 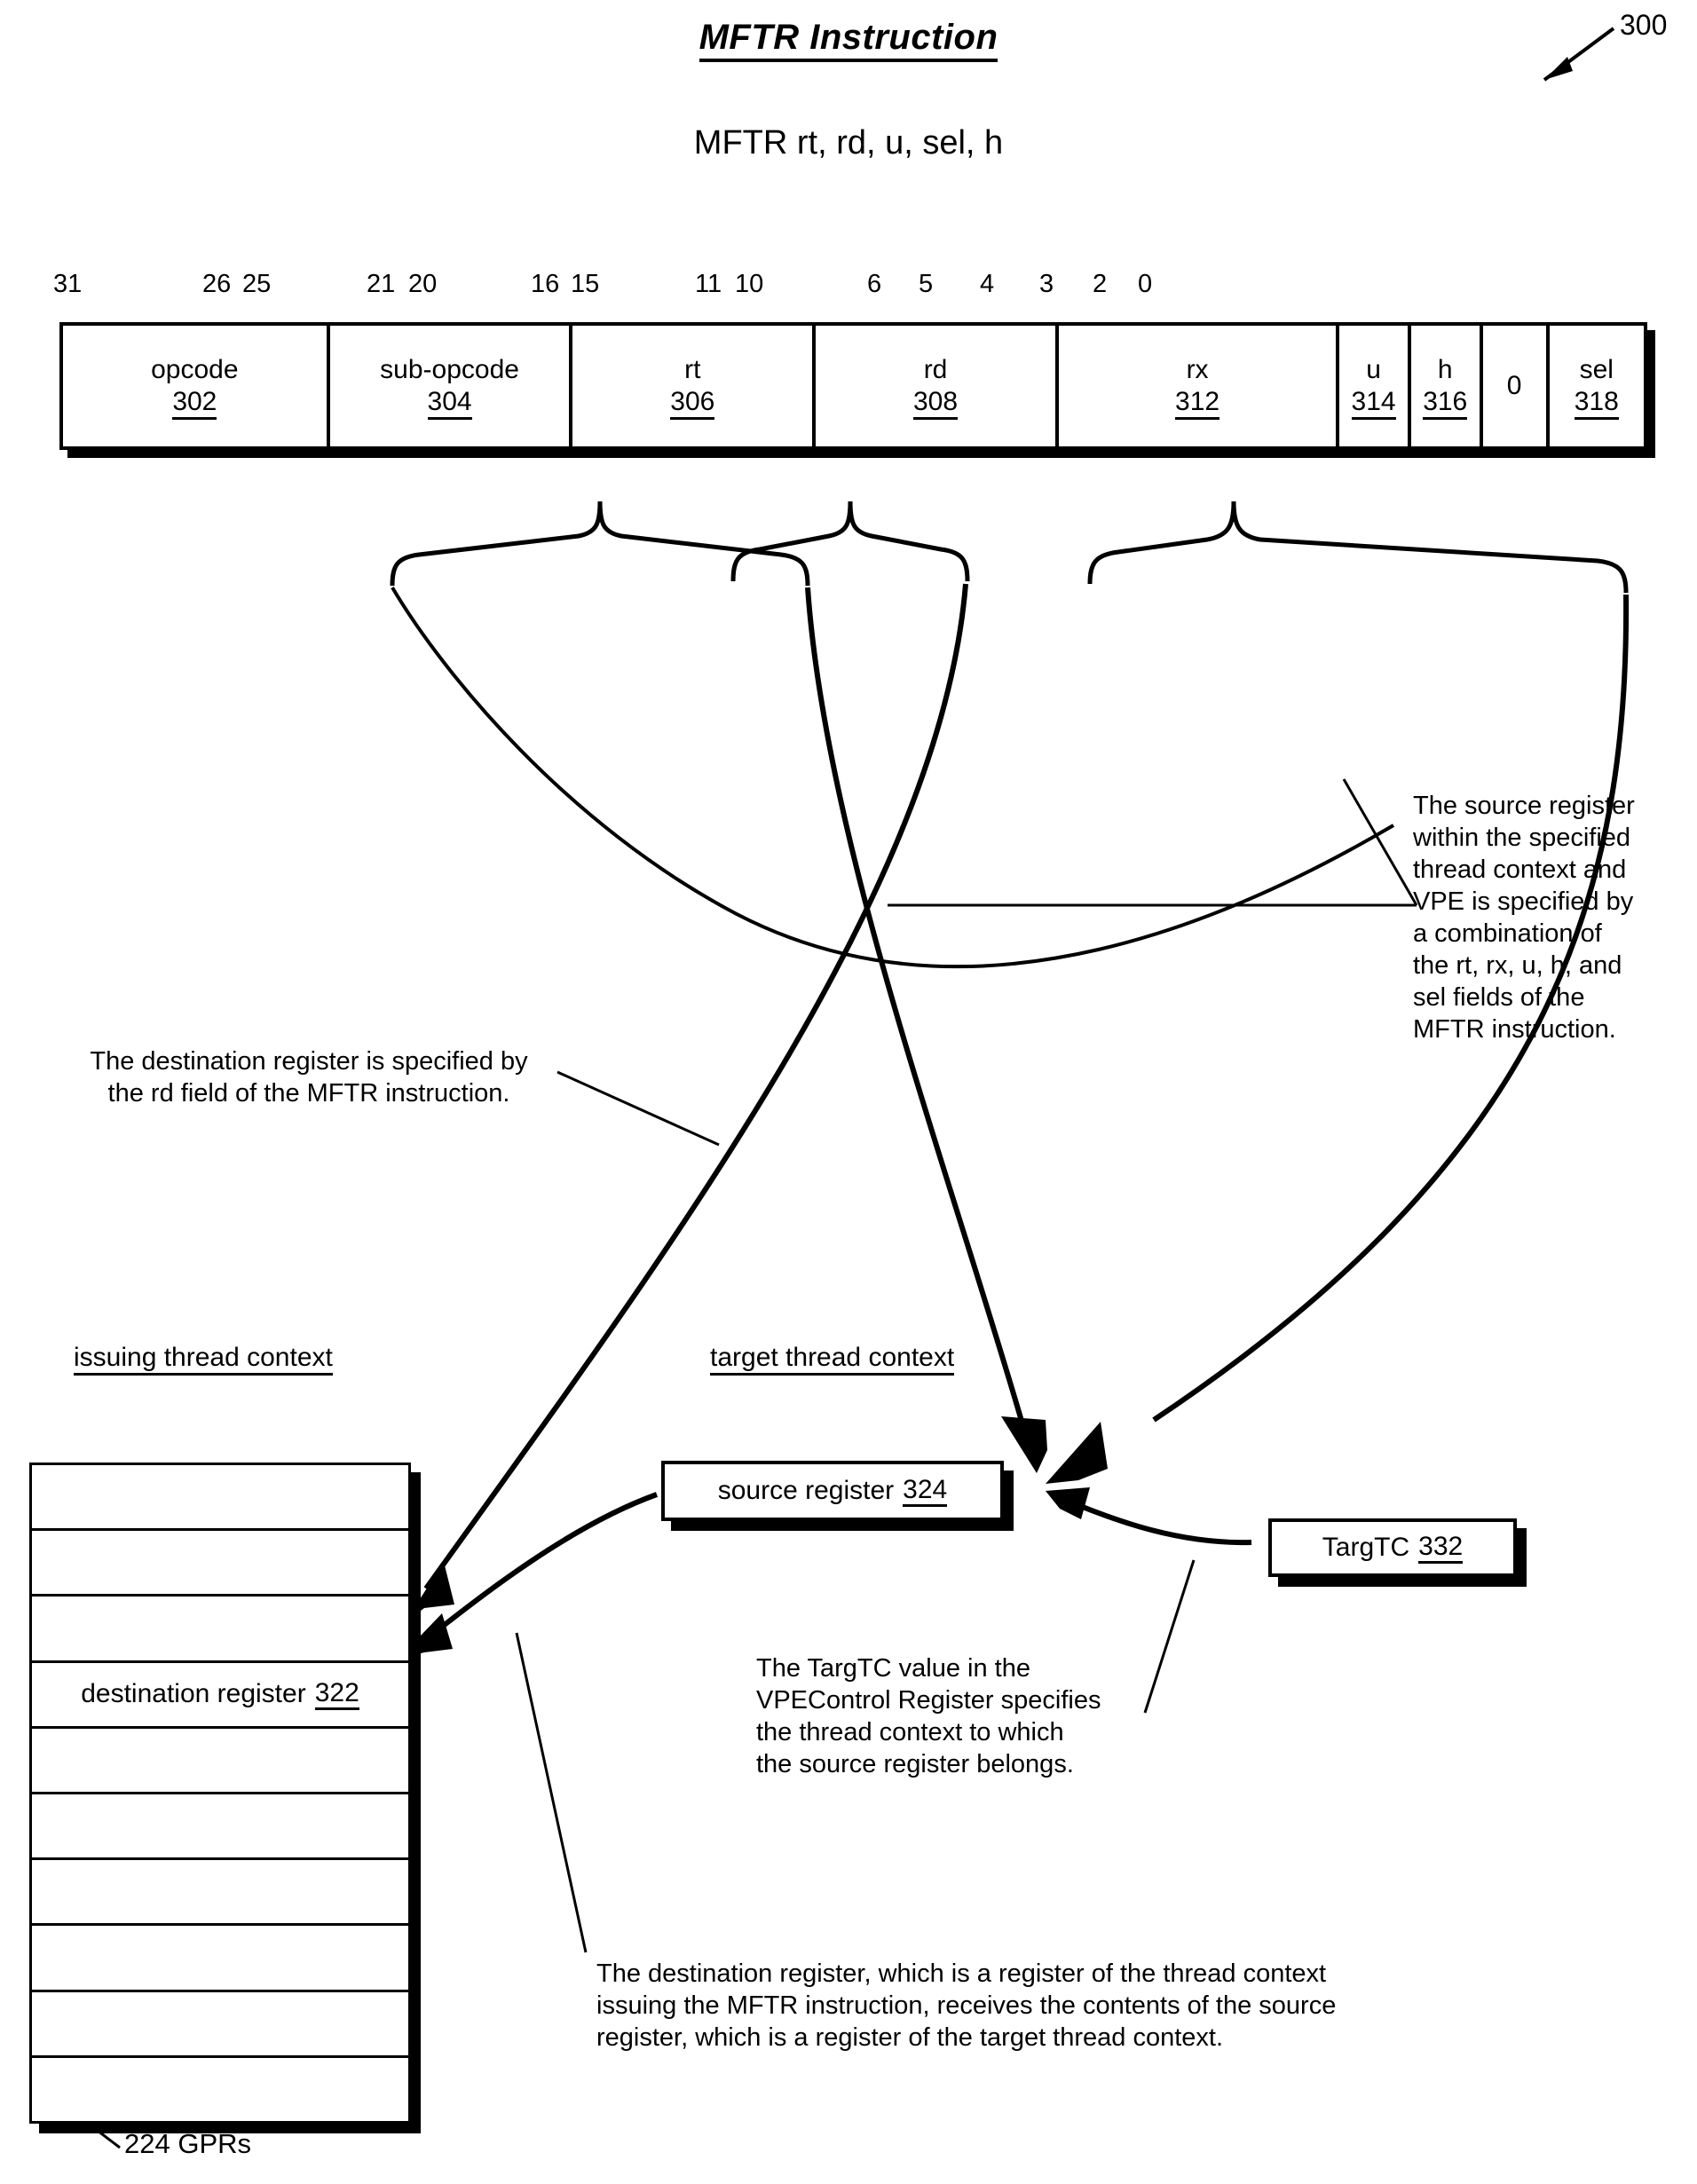 I want to click on field-rd-name: rd, so click(x=936, y=369).